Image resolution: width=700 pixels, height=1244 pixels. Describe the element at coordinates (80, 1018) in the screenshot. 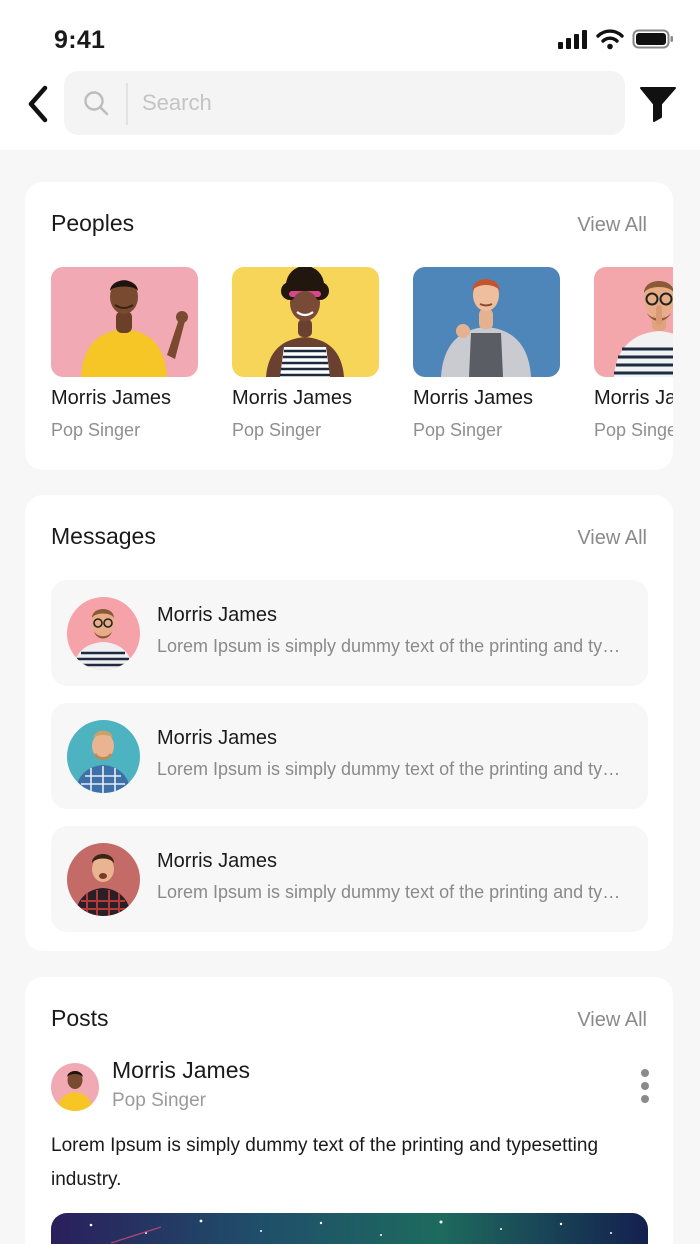

I see `section-title: Posts` at that location.